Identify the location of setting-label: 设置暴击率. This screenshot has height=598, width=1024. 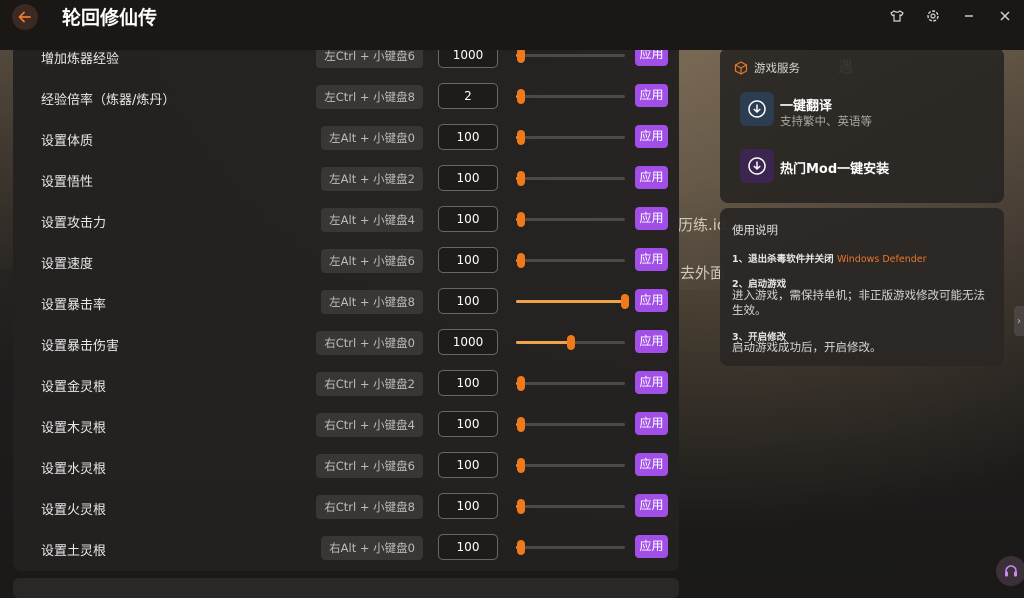
(74, 305).